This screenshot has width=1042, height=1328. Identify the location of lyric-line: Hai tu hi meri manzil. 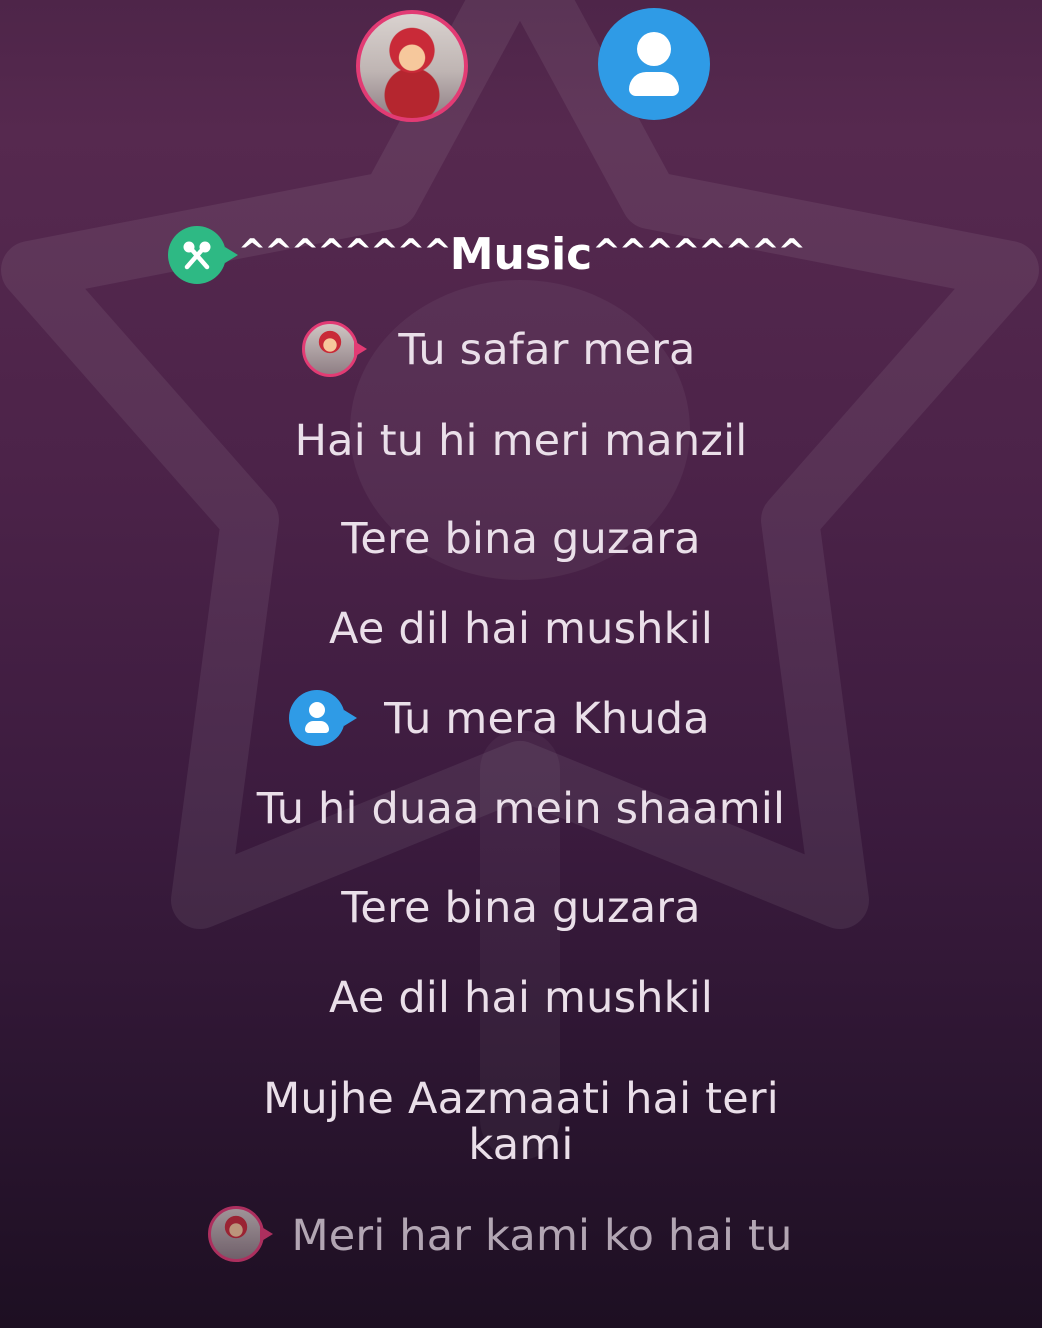
(521, 441).